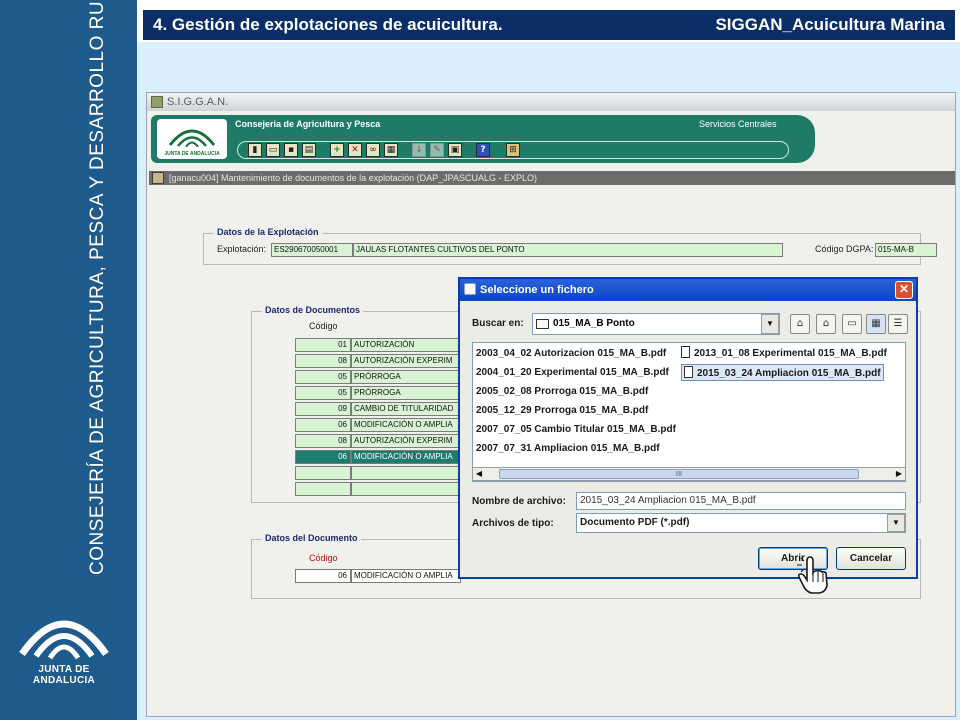  What do you see at coordinates (562, 391) in the screenshot?
I see `file-item: 2005_02_08 Prorroga 015_MA_B.pdf` at bounding box center [562, 391].